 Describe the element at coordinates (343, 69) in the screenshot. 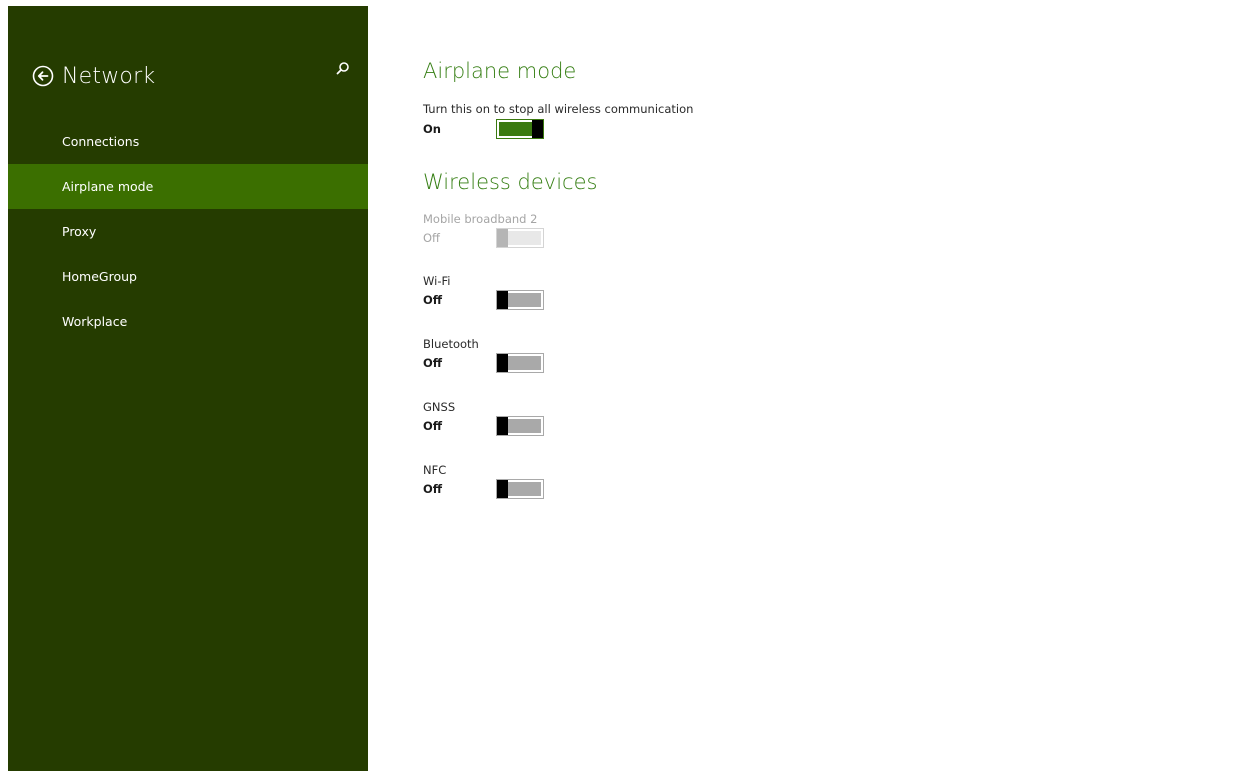

I see `search-icon` at that location.